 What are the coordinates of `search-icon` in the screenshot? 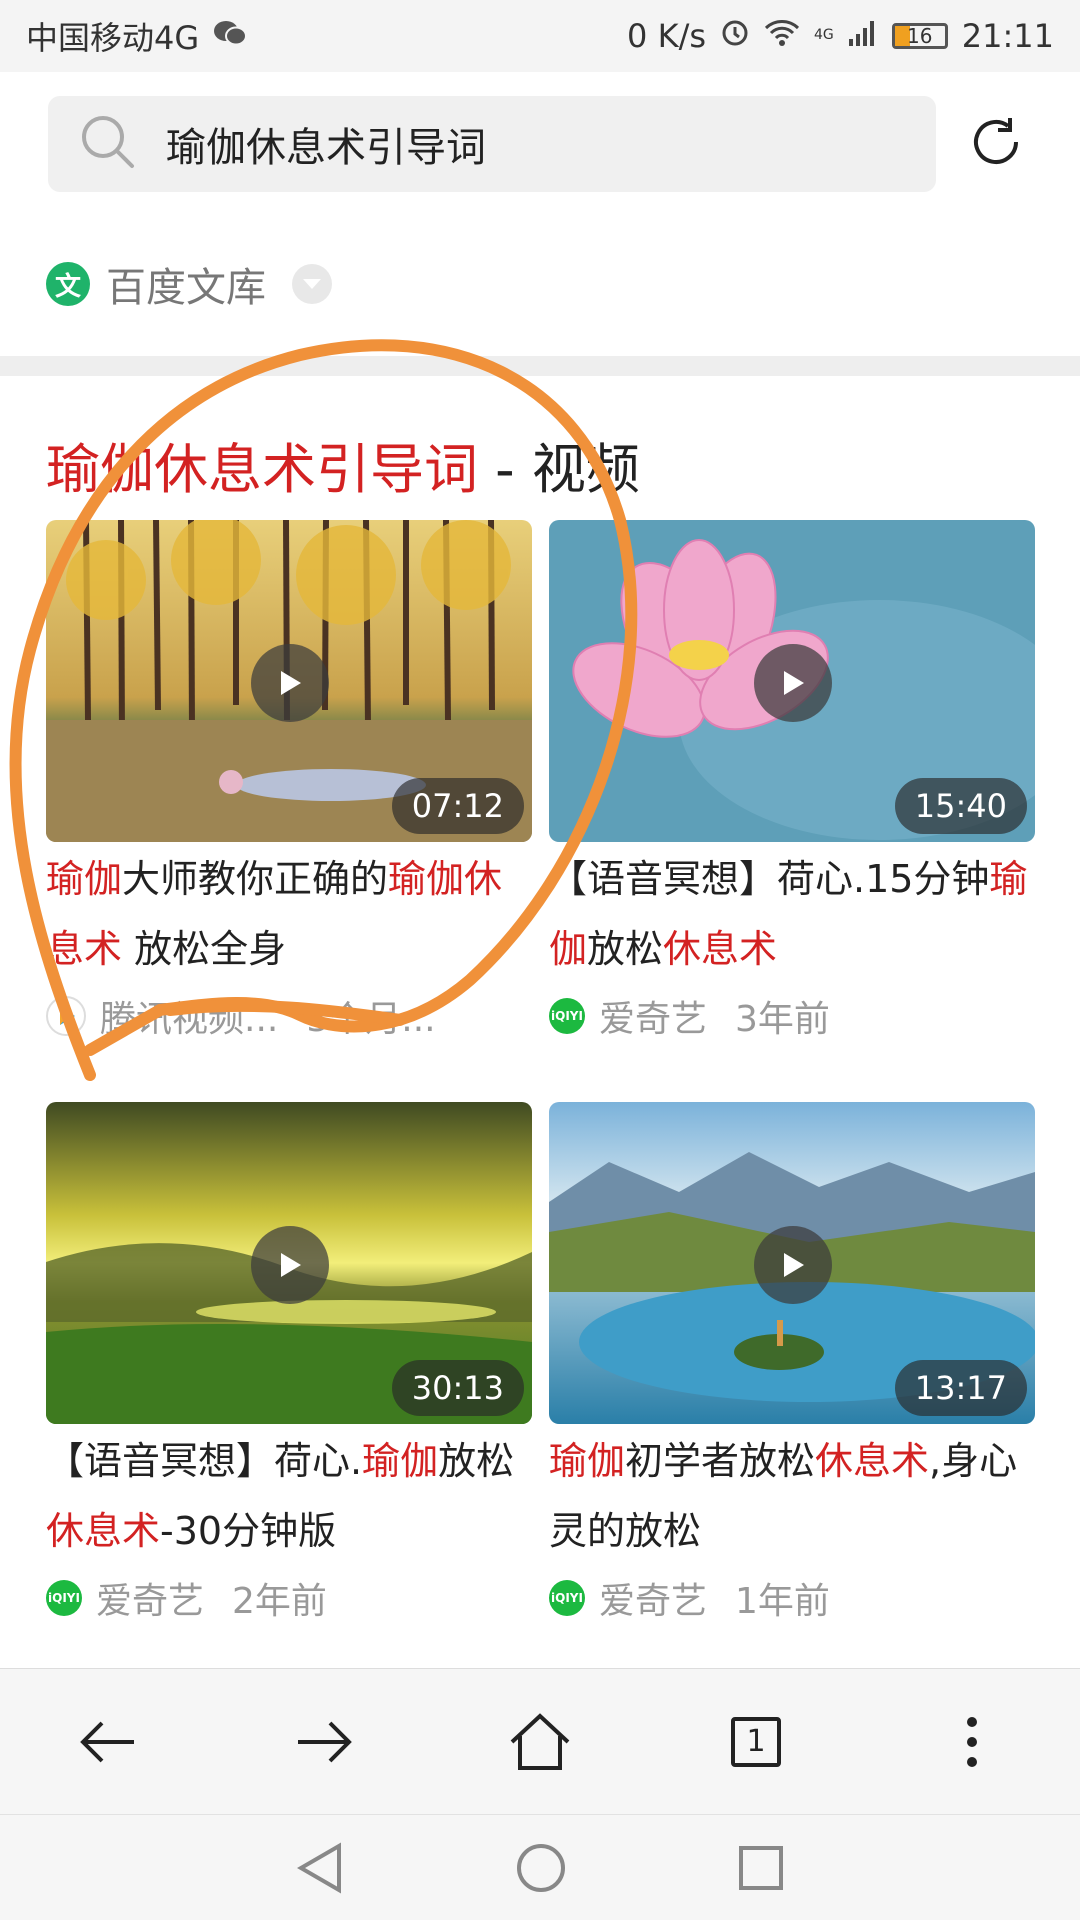 It's located at (108, 144).